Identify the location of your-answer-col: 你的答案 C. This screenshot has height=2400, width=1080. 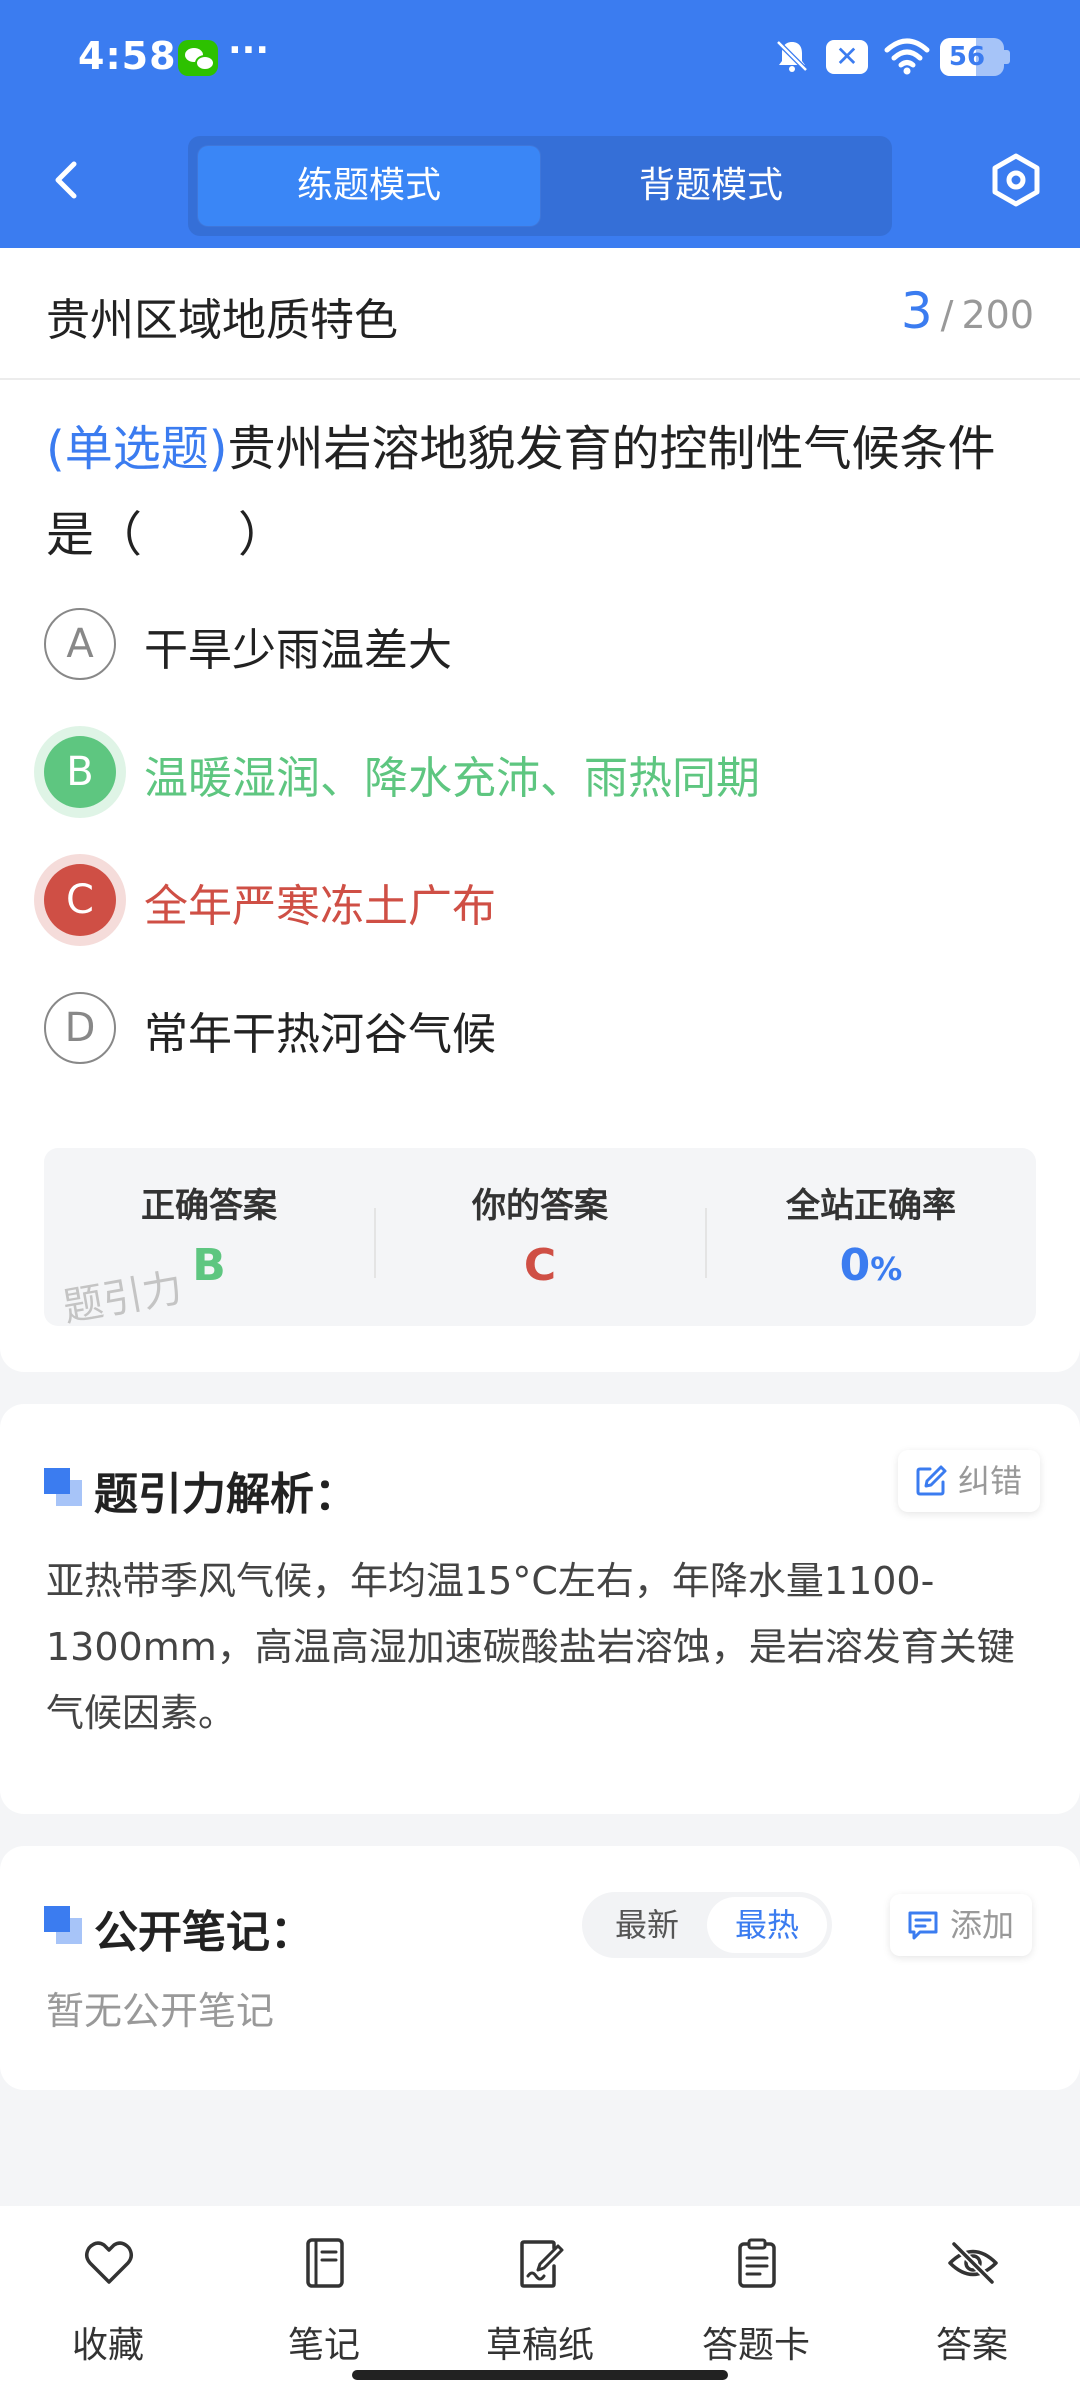
(540, 1237).